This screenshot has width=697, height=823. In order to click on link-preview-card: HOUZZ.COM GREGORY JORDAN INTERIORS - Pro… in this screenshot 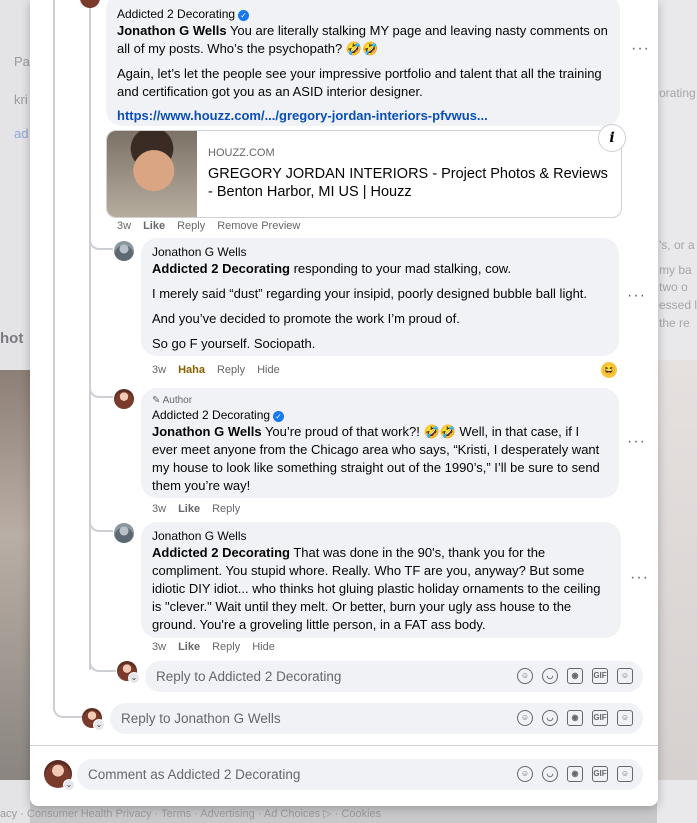, I will do `click(364, 174)`.